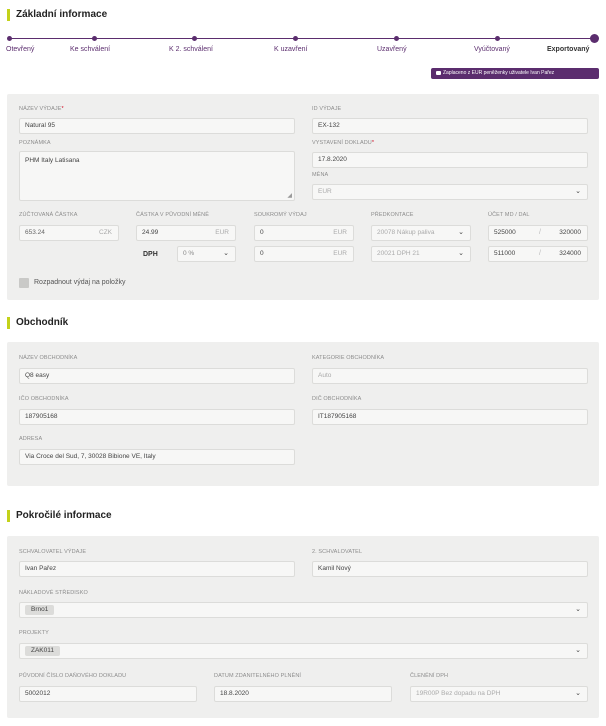 This screenshot has width=606, height=726. What do you see at coordinates (24, 283) in the screenshot?
I see `split-checkbox` at bounding box center [24, 283].